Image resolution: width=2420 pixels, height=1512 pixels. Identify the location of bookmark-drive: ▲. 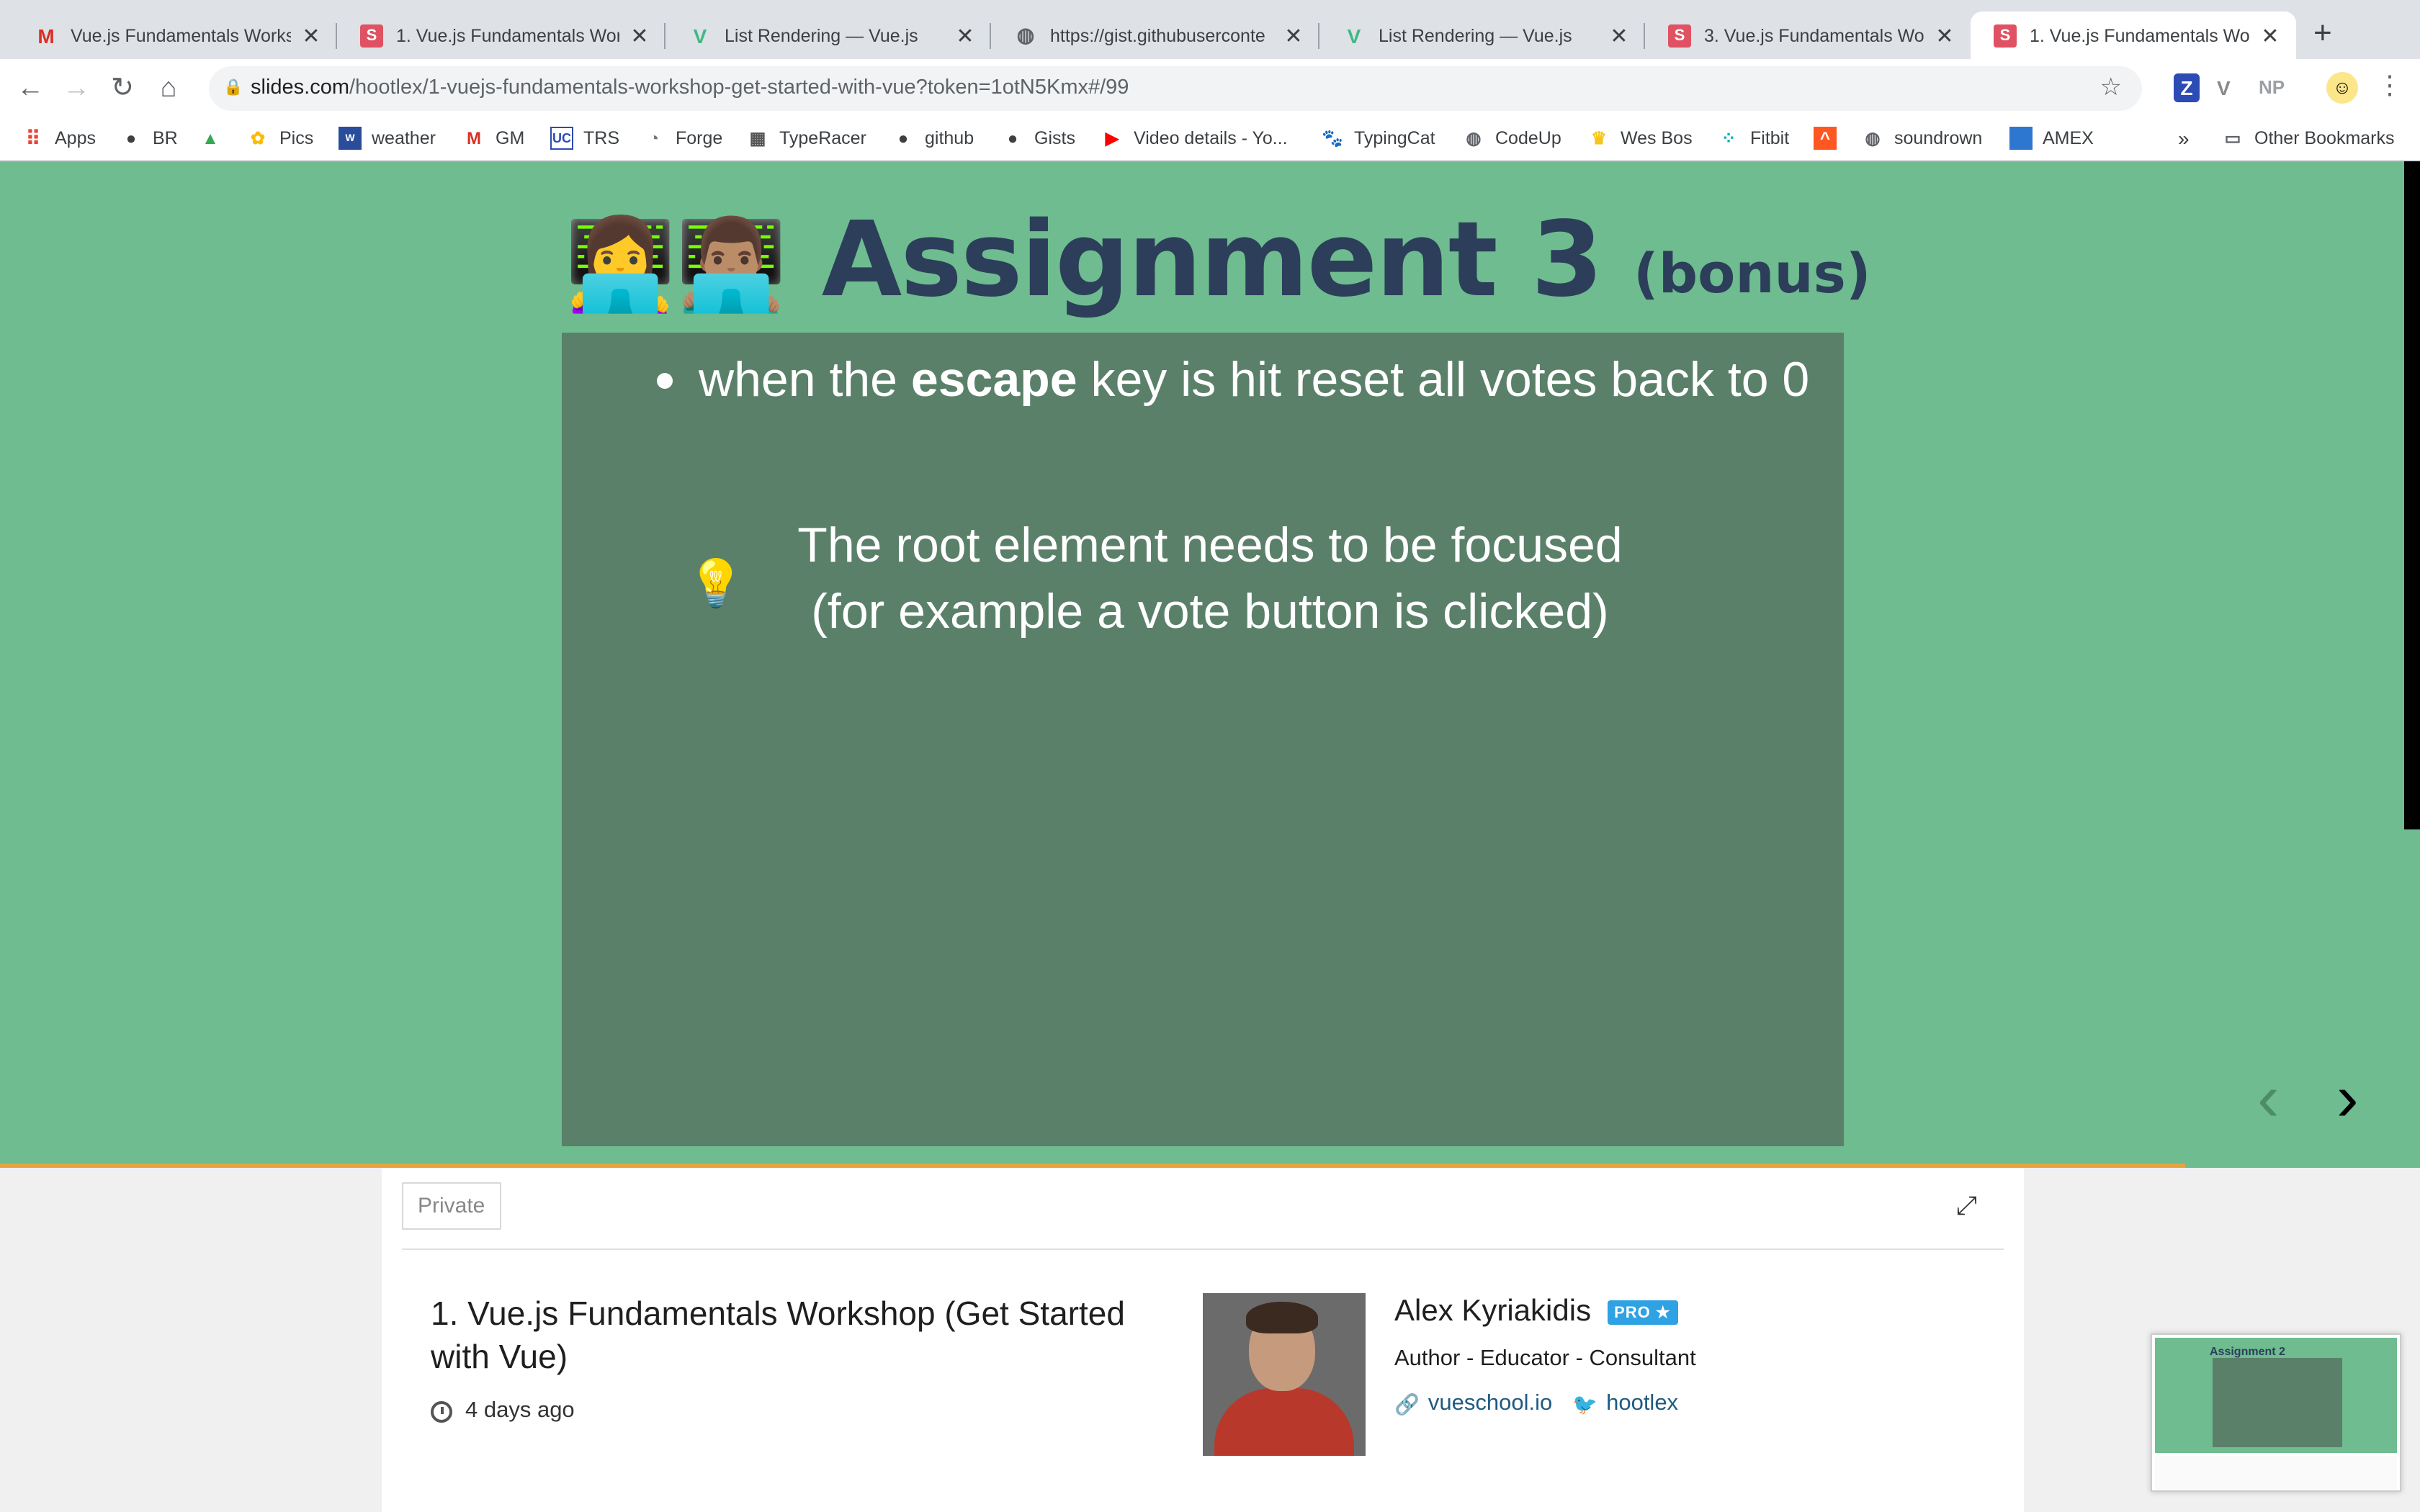
(216, 138).